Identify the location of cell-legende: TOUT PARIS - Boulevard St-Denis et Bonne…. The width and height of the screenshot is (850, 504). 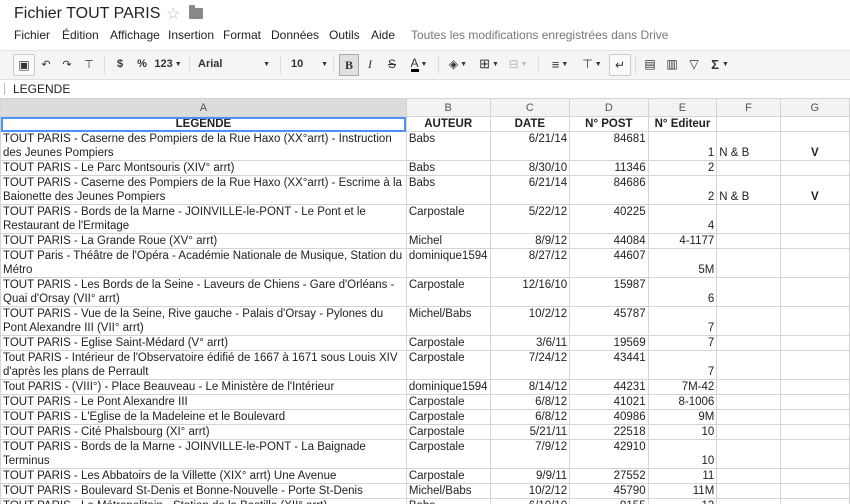
(203, 491).